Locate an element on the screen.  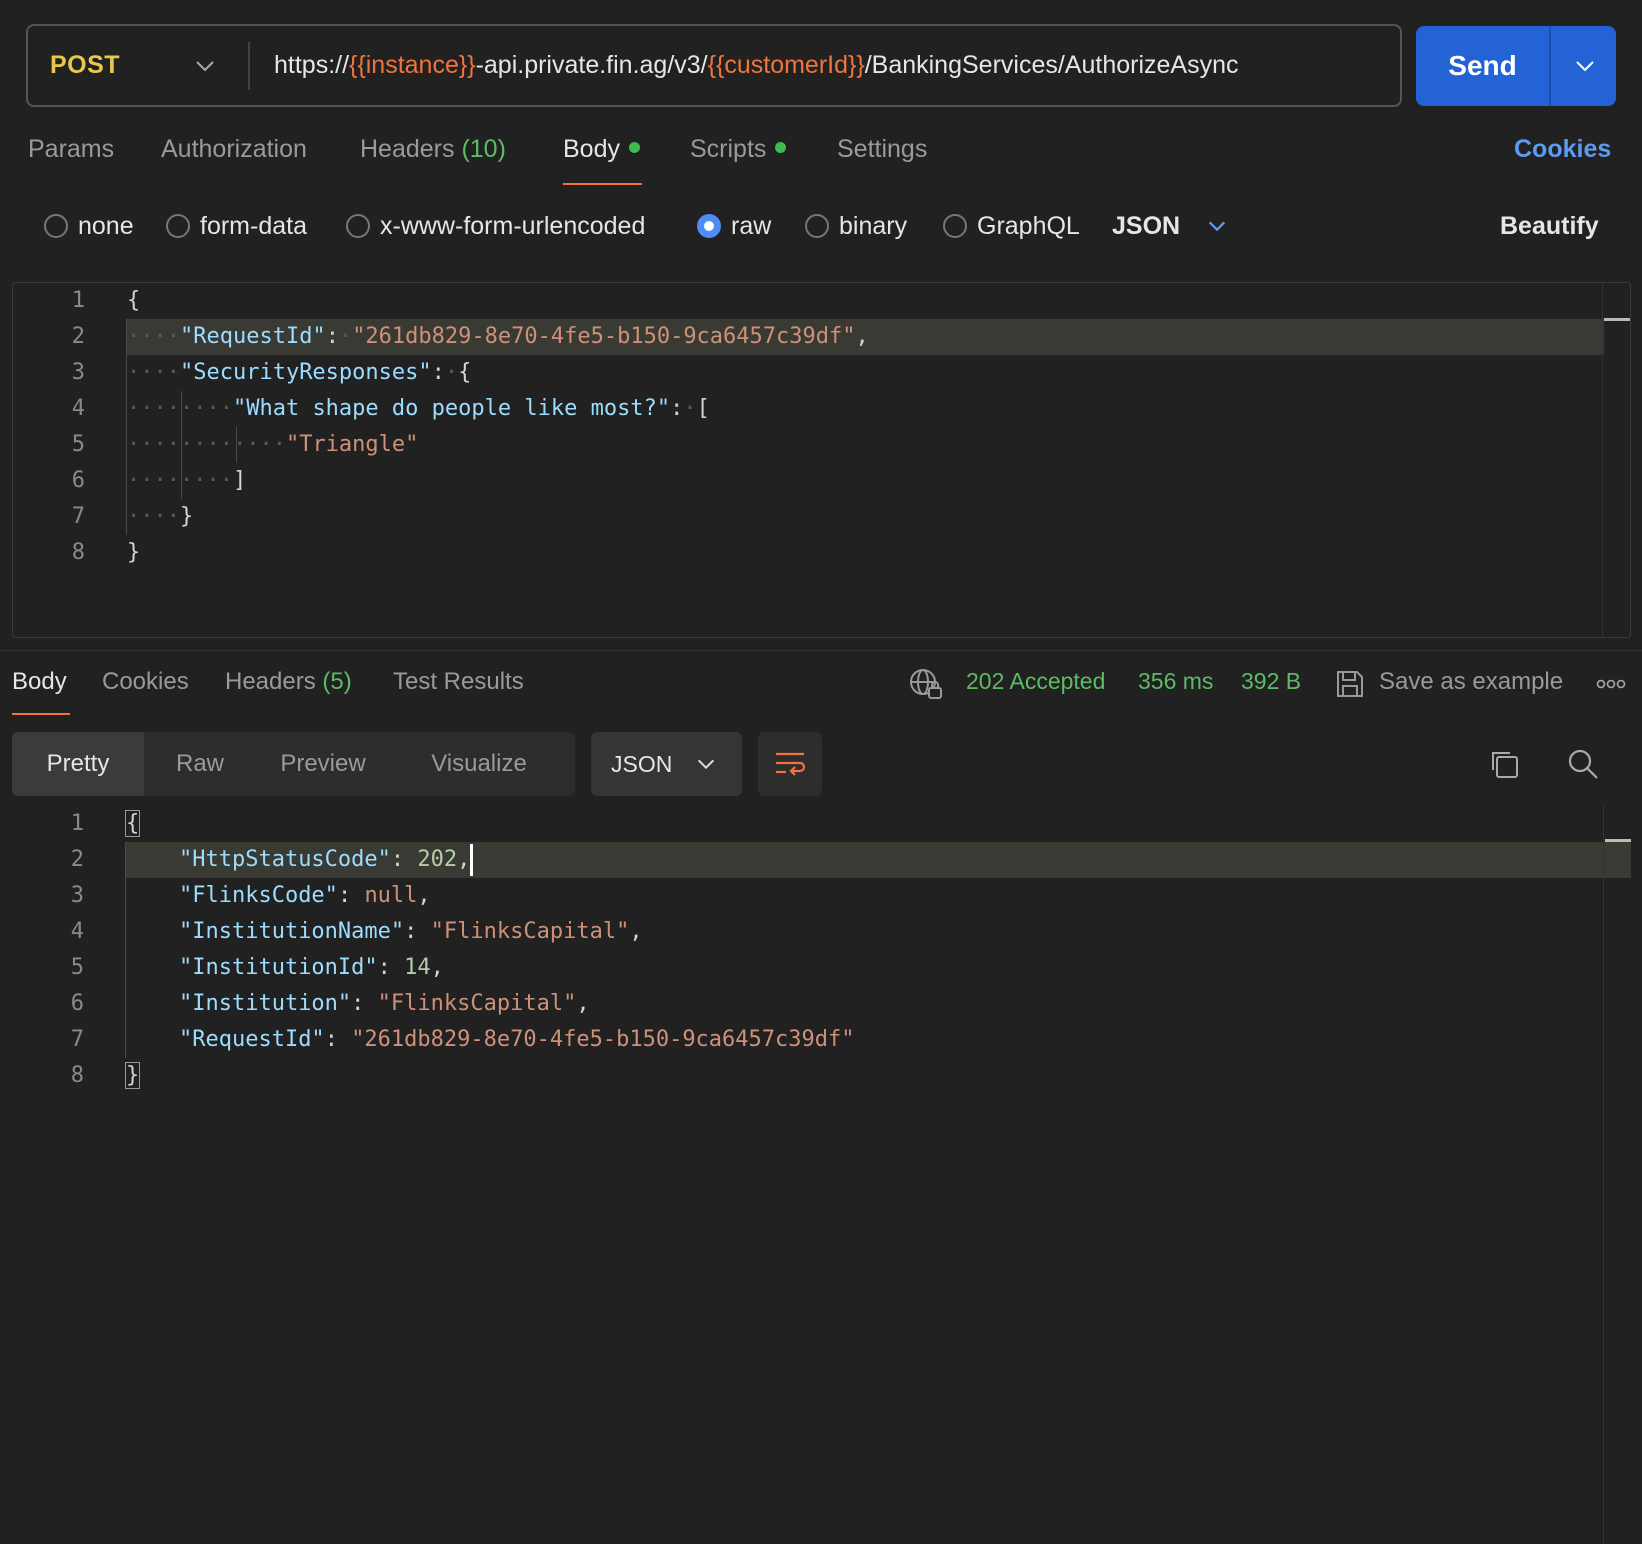
send-button: Send is located at coordinates (1482, 66).